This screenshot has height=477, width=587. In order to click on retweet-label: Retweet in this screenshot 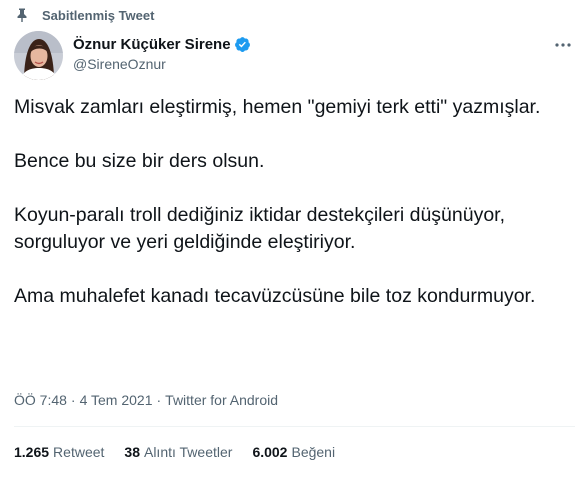, I will do `click(79, 452)`.